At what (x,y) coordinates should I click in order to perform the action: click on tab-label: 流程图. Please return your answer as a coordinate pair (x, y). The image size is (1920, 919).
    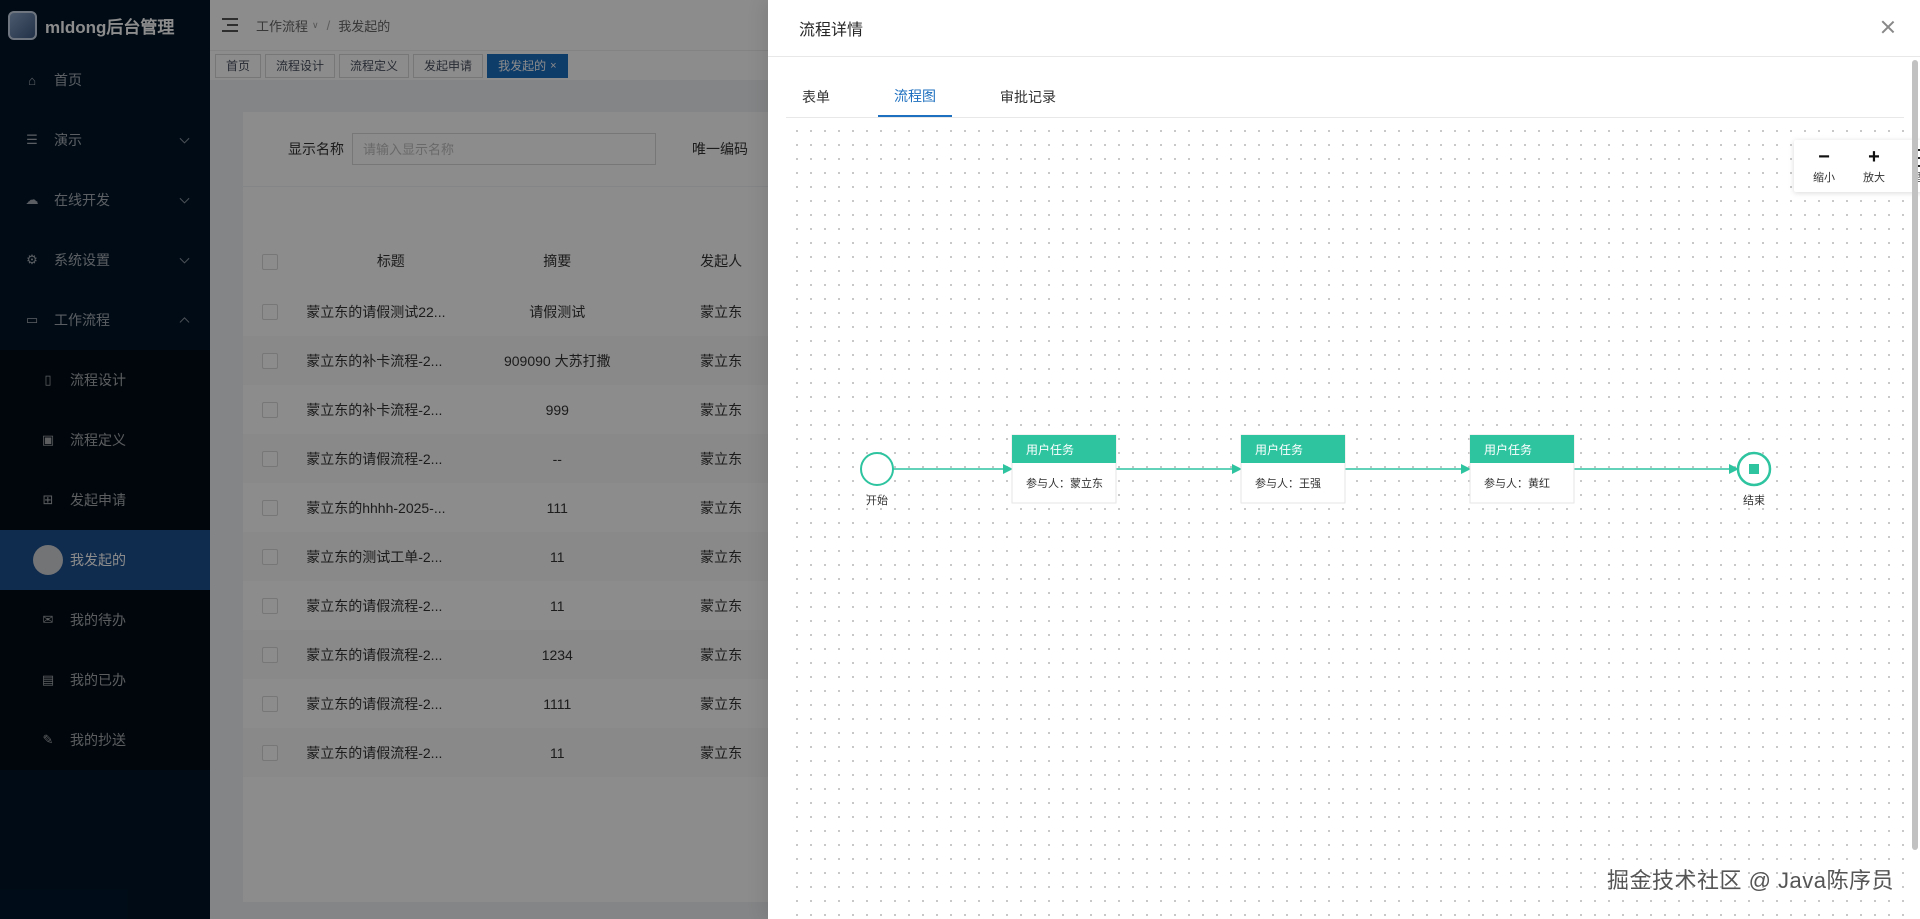
    Looking at the image, I should click on (915, 95).